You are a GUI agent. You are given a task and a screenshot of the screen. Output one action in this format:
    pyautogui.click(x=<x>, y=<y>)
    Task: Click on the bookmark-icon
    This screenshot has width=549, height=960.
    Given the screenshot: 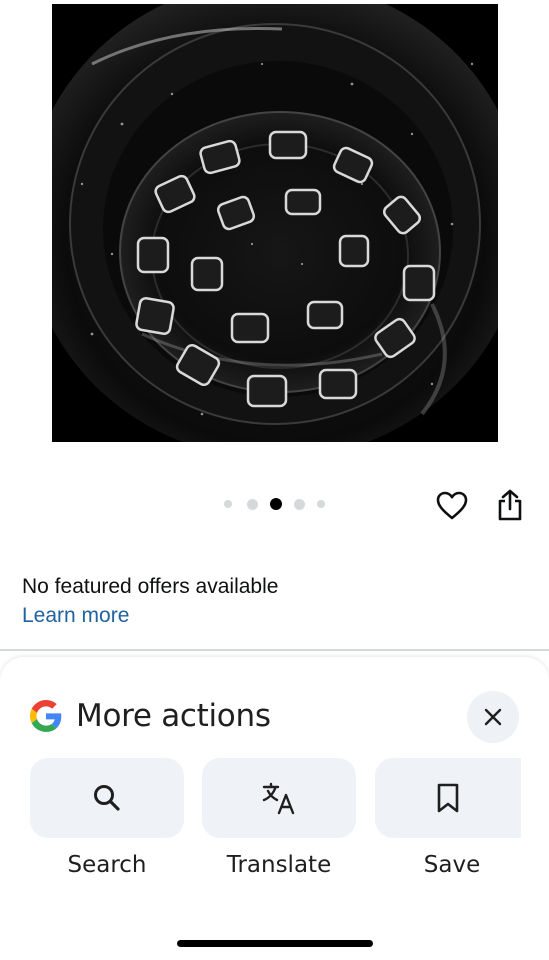 What is the action you would take?
    pyautogui.click(x=448, y=798)
    